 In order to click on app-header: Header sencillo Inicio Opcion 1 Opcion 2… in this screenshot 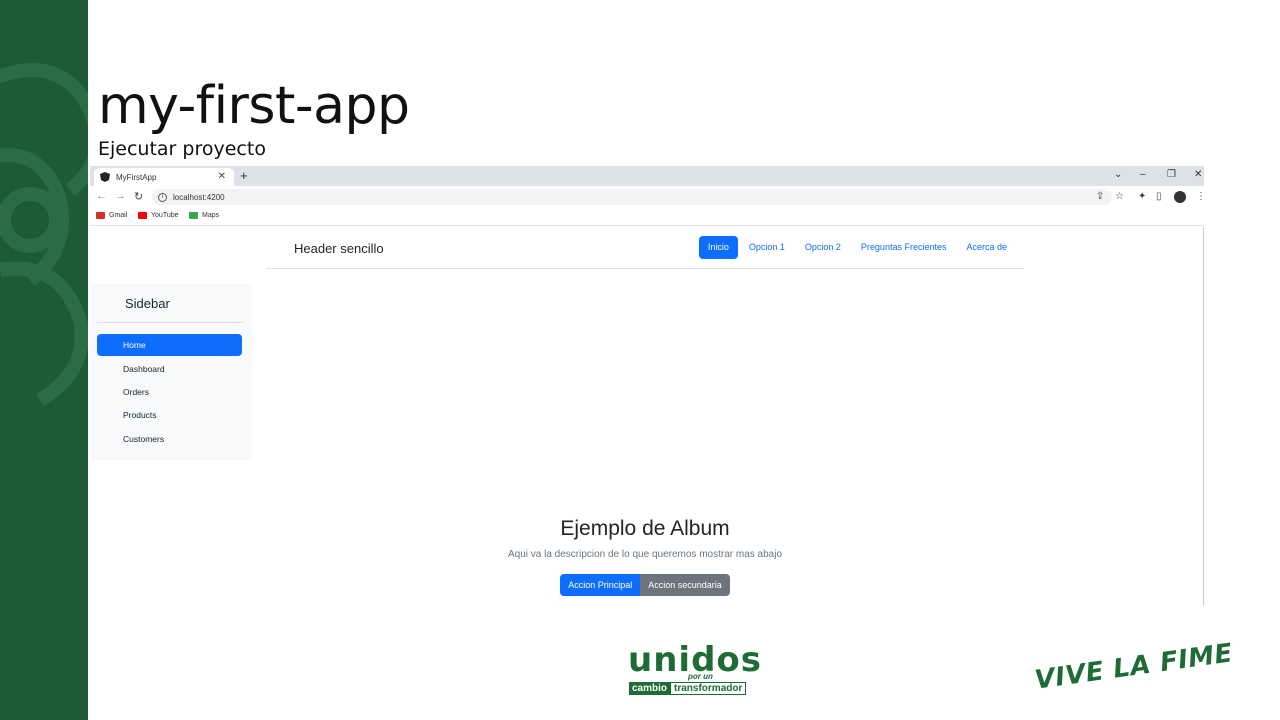, I will do `click(645, 248)`.